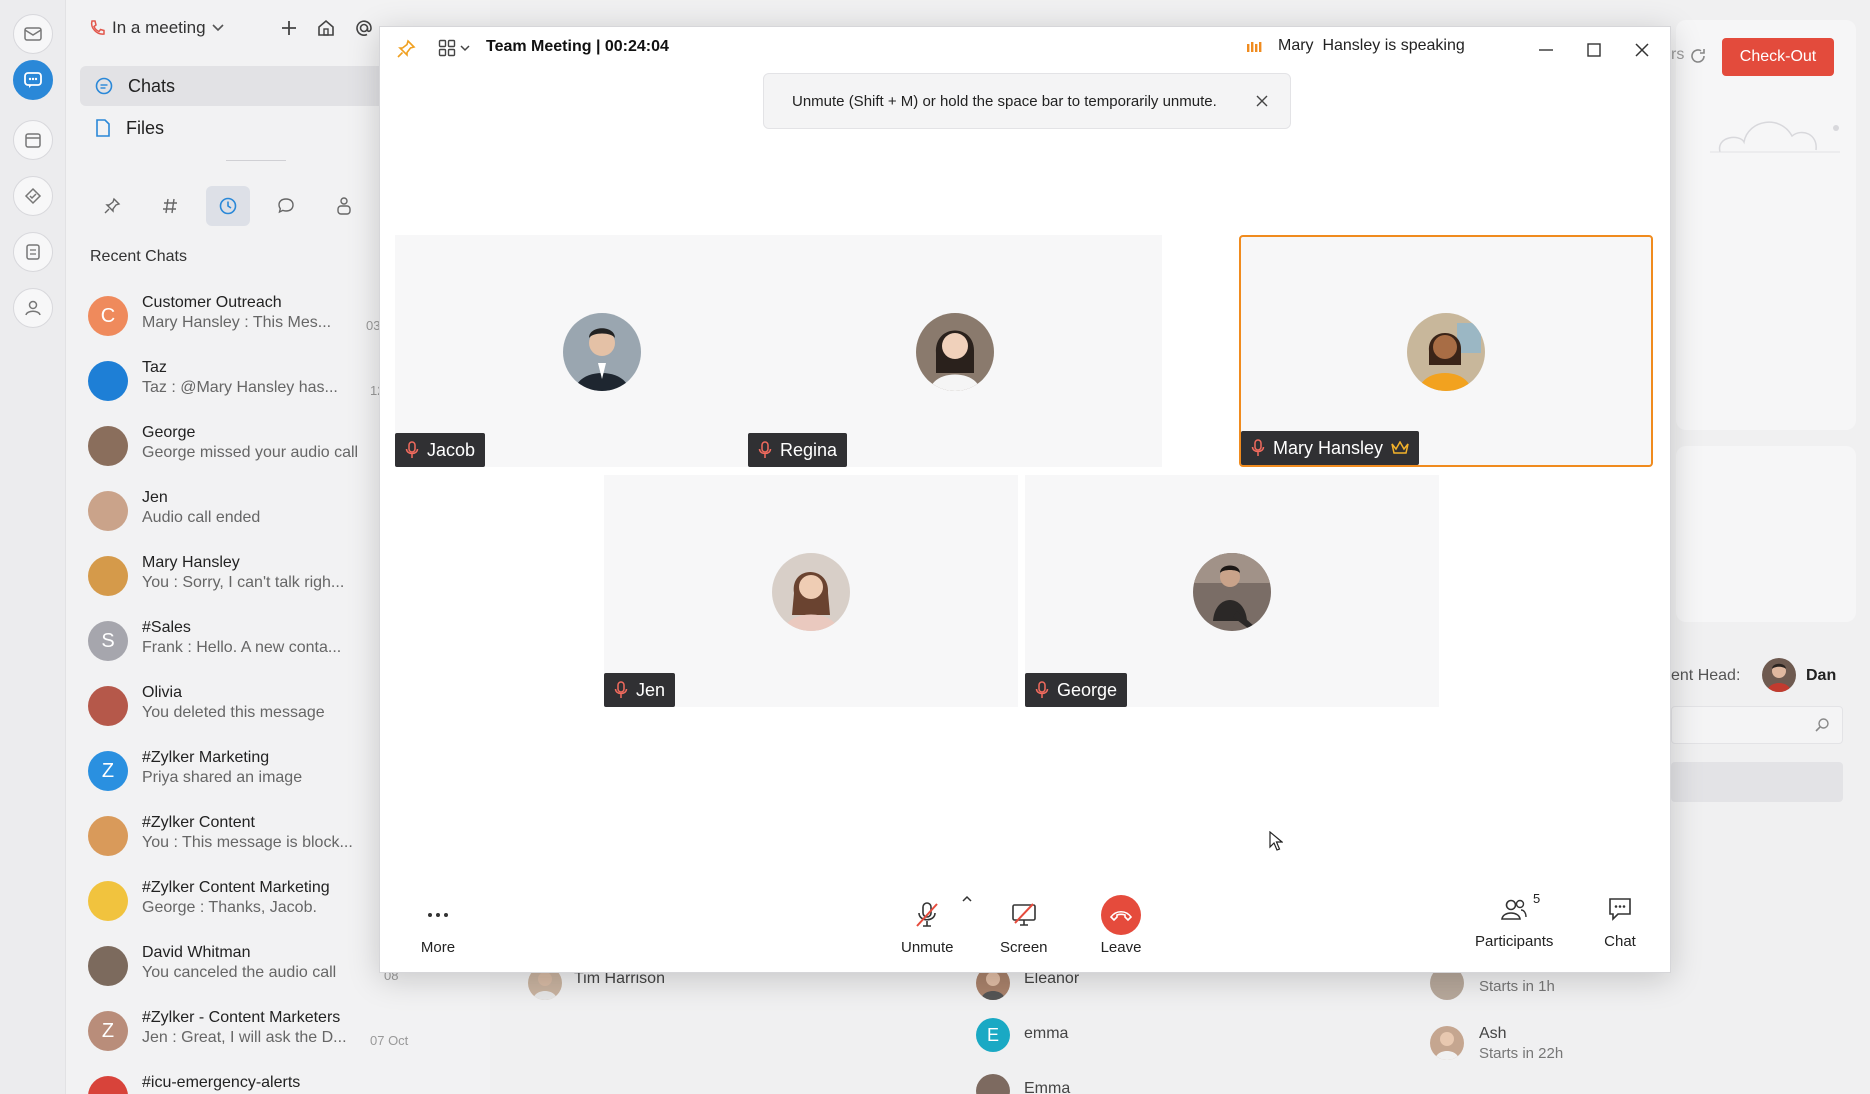 The height and width of the screenshot is (1094, 1870). I want to click on meeting-start-time: Starts in 22h, so click(1521, 1053).